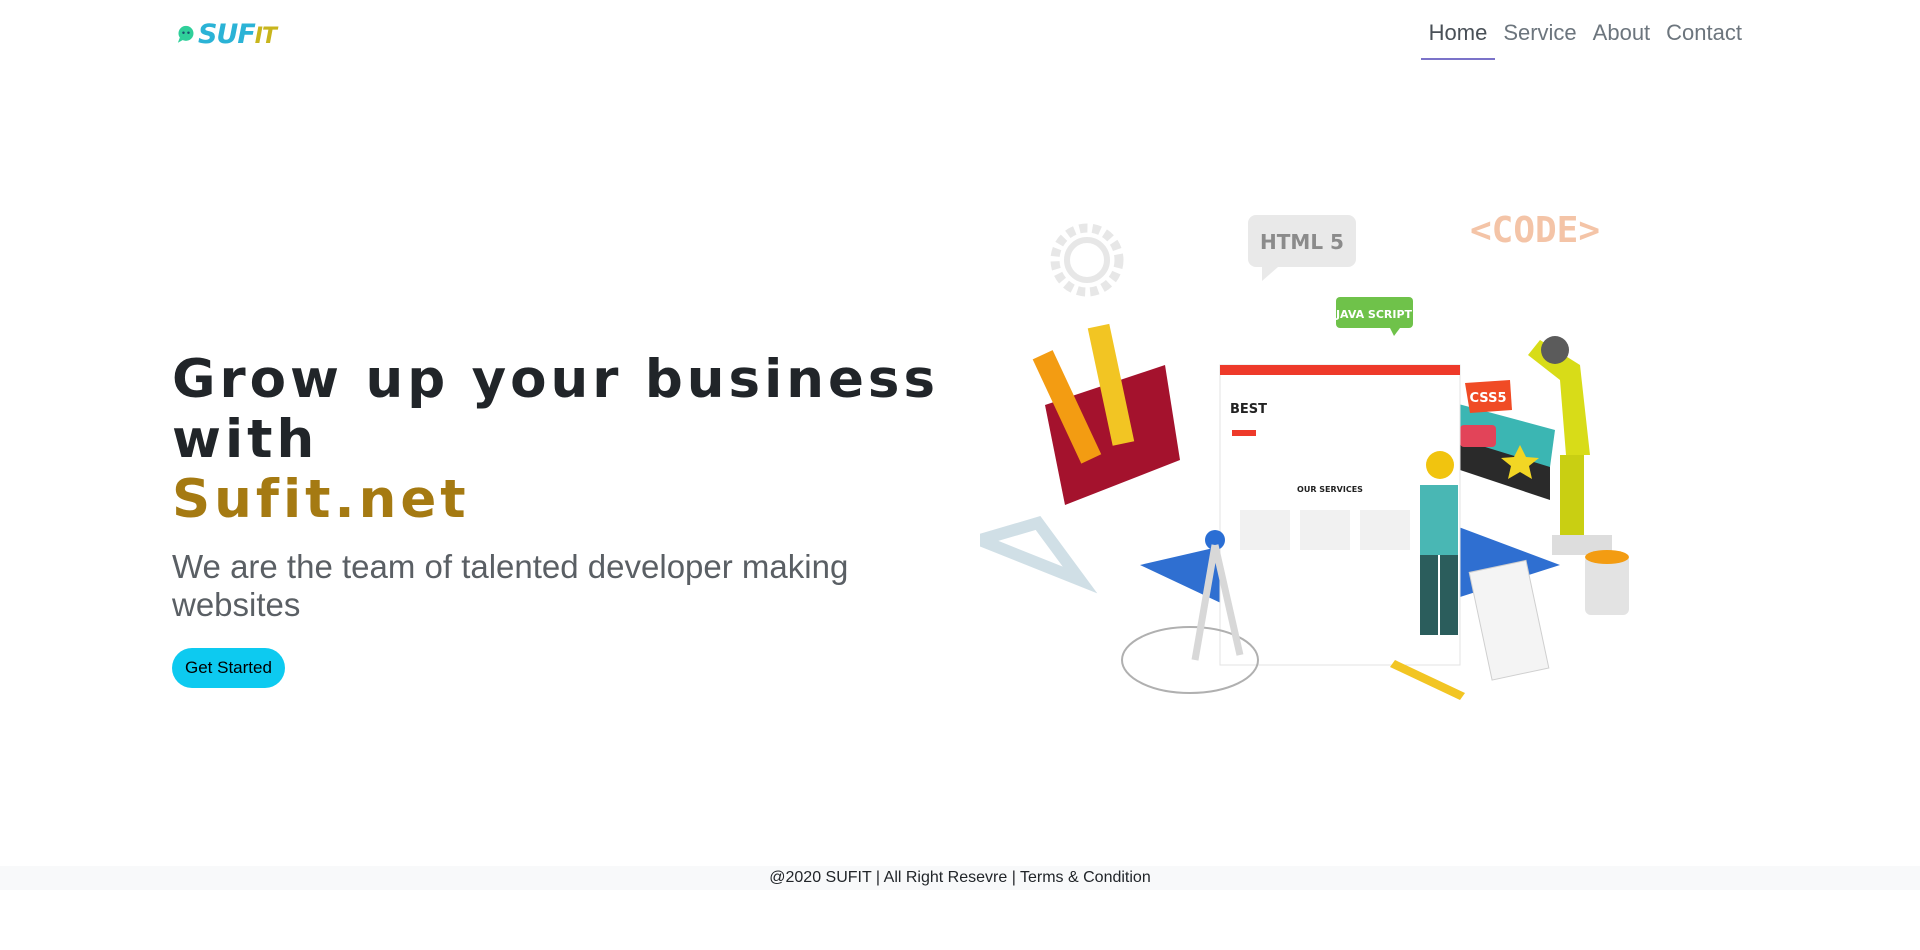  Describe the element at coordinates (185, 34) in the screenshot. I see `chat-bubble-icon` at that location.